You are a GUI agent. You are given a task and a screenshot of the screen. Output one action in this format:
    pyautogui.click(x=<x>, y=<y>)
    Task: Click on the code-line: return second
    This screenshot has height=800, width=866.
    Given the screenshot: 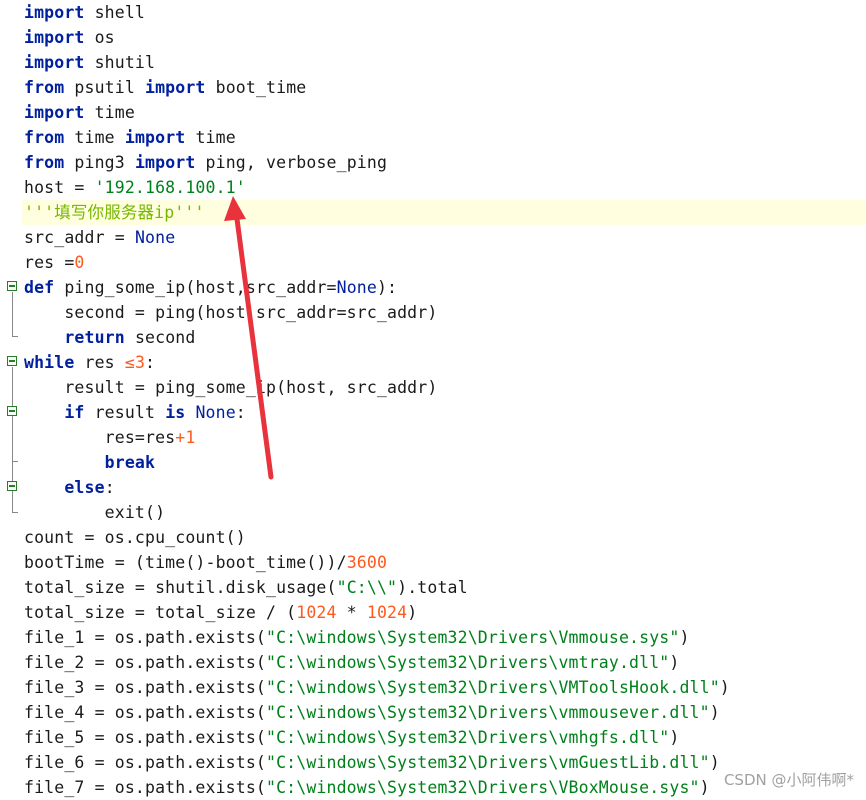 What is the action you would take?
    pyautogui.click(x=445, y=337)
    